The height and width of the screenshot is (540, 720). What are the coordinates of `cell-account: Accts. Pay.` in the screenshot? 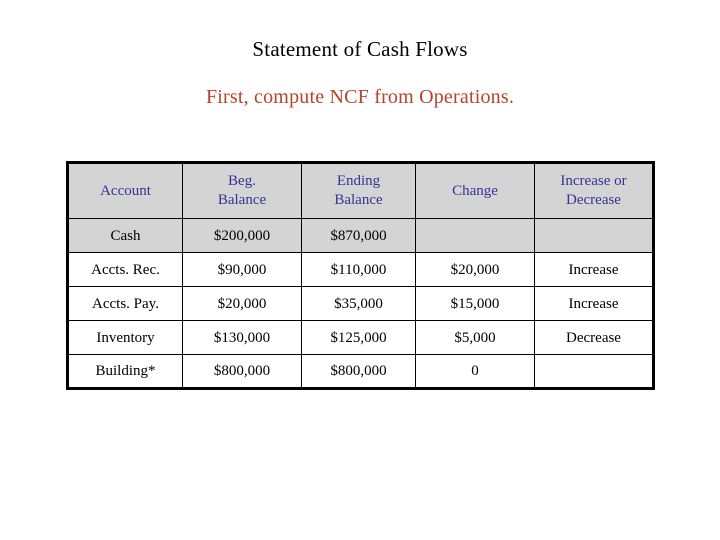 It's located at (125, 303).